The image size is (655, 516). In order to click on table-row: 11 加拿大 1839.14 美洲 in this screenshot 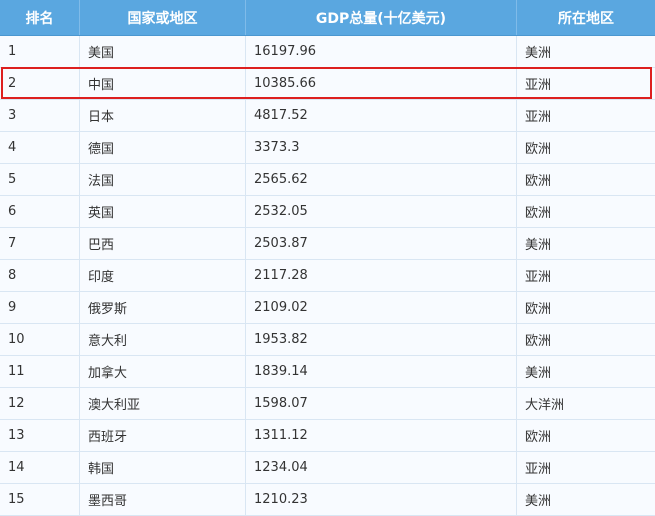, I will do `click(327, 372)`.